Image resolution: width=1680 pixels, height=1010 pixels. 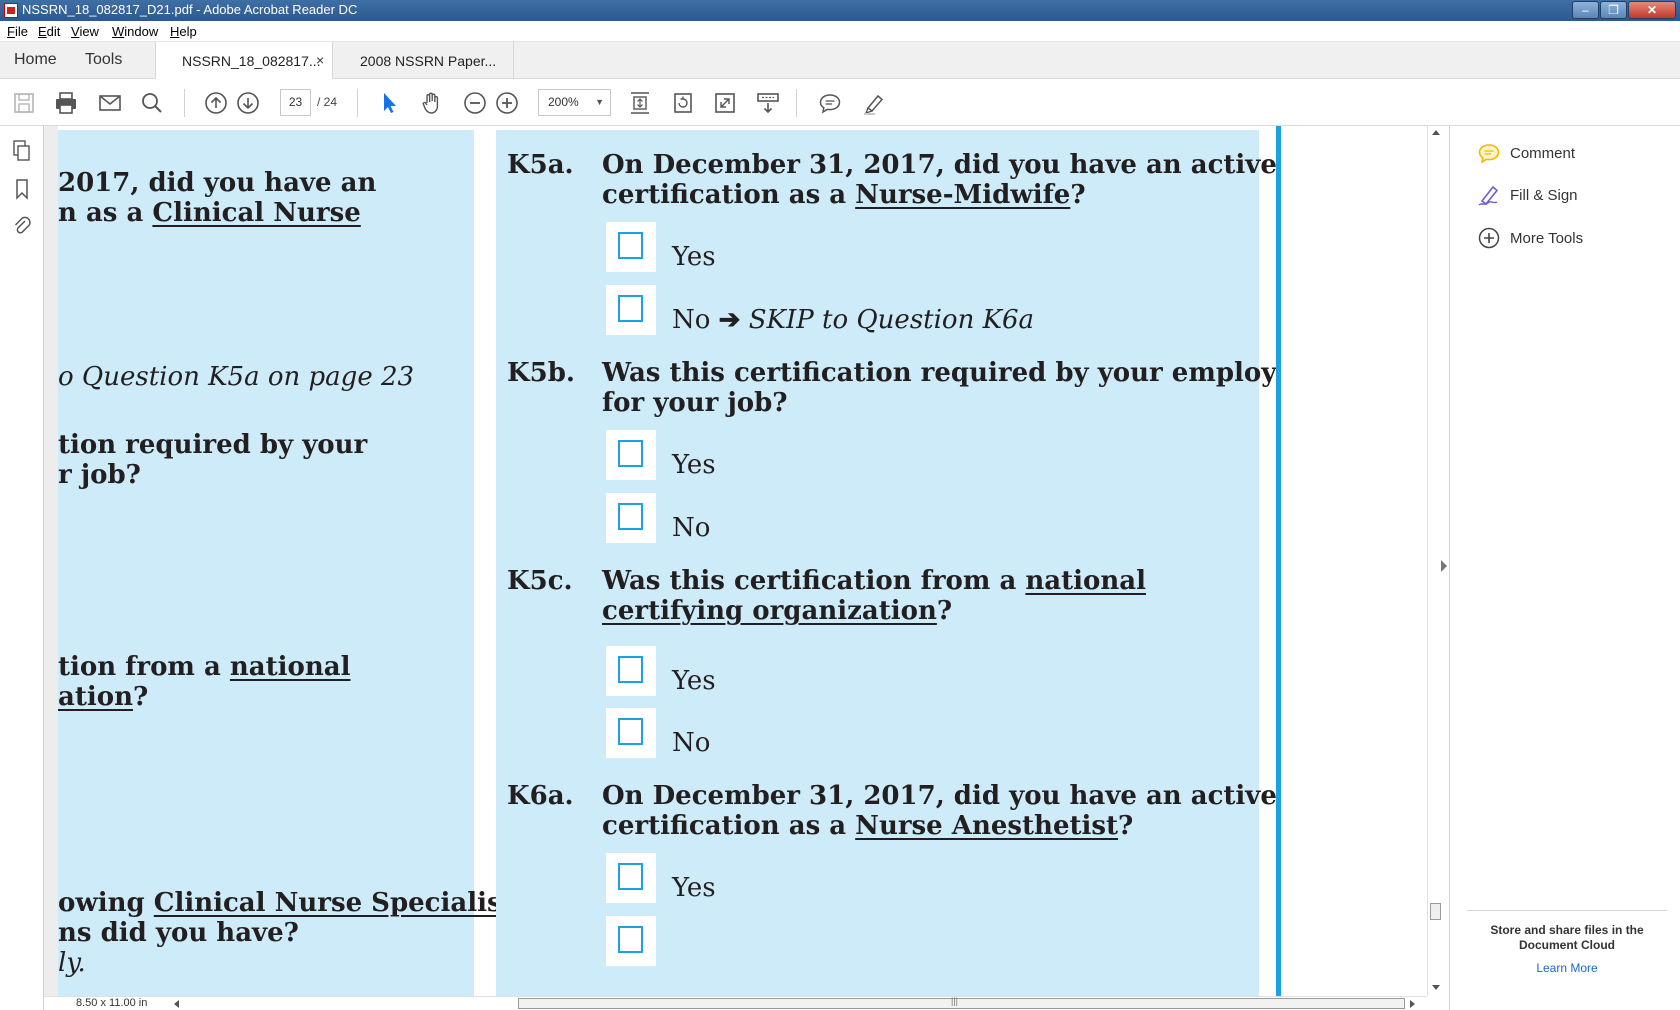 What do you see at coordinates (1444, 566) in the screenshot?
I see `collapse-right-pane-icon` at bounding box center [1444, 566].